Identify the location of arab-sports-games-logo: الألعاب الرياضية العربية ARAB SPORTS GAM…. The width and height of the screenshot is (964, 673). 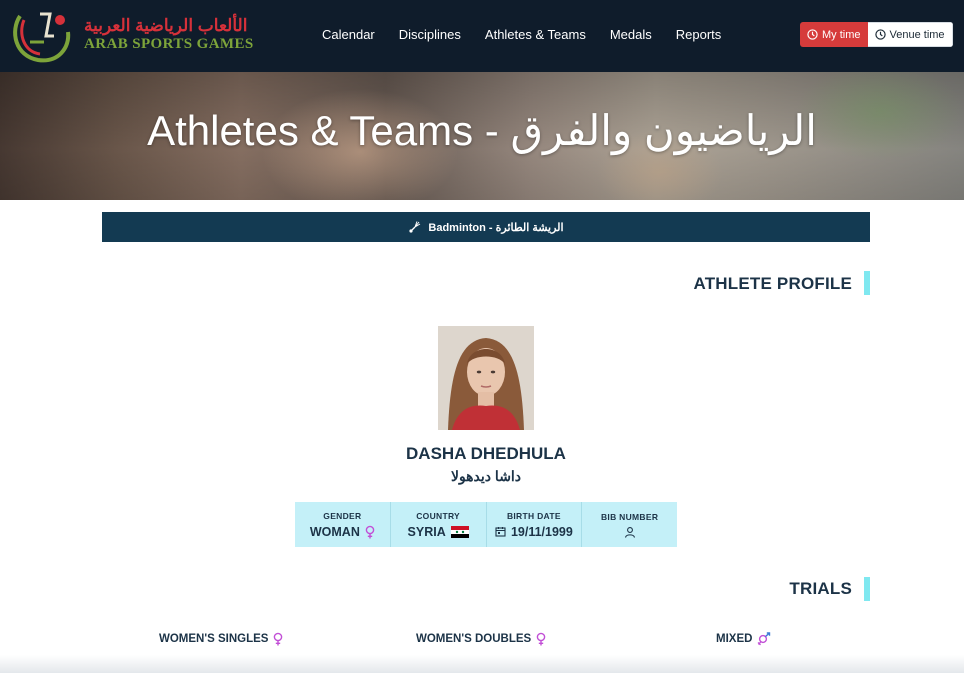
(131, 36).